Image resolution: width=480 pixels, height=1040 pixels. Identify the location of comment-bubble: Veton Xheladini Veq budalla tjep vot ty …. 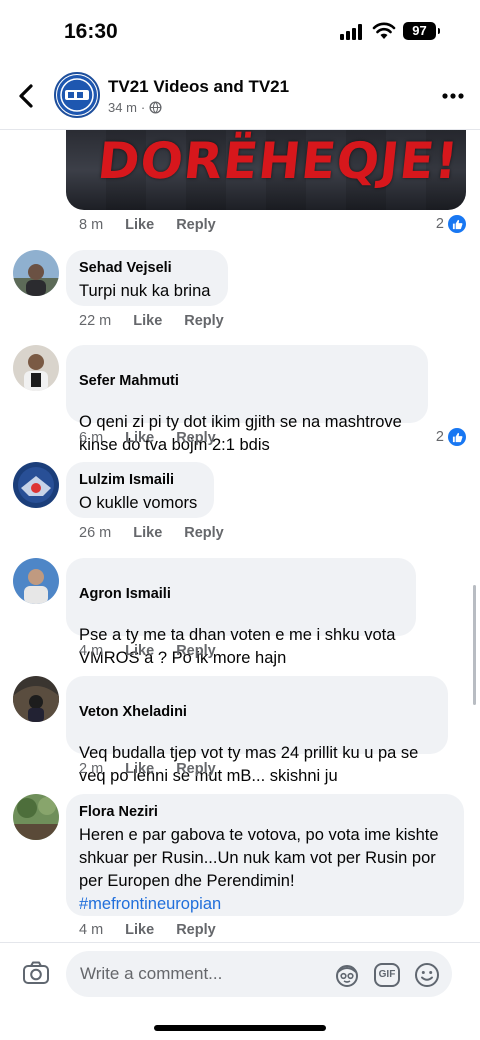
(257, 730).